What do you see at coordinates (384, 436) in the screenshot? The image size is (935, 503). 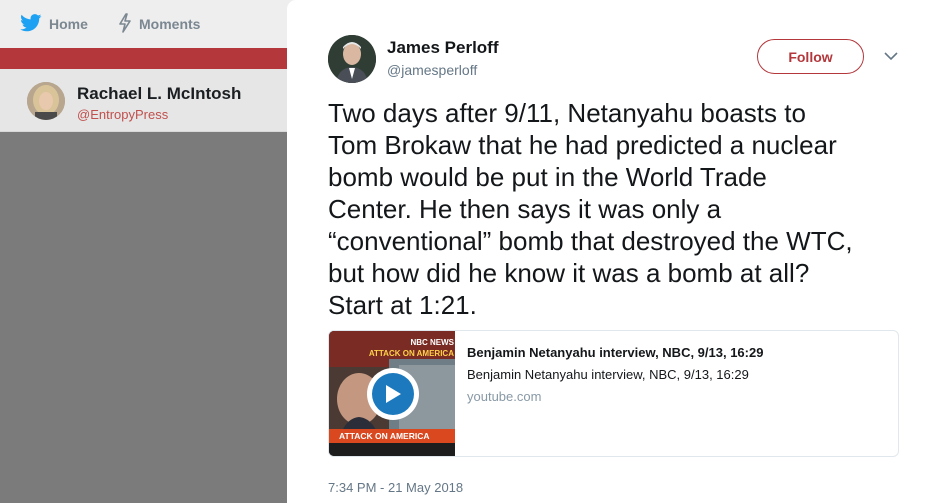 I see `thumbnail-bottom-text: ATTACK ON AMERICA` at bounding box center [384, 436].